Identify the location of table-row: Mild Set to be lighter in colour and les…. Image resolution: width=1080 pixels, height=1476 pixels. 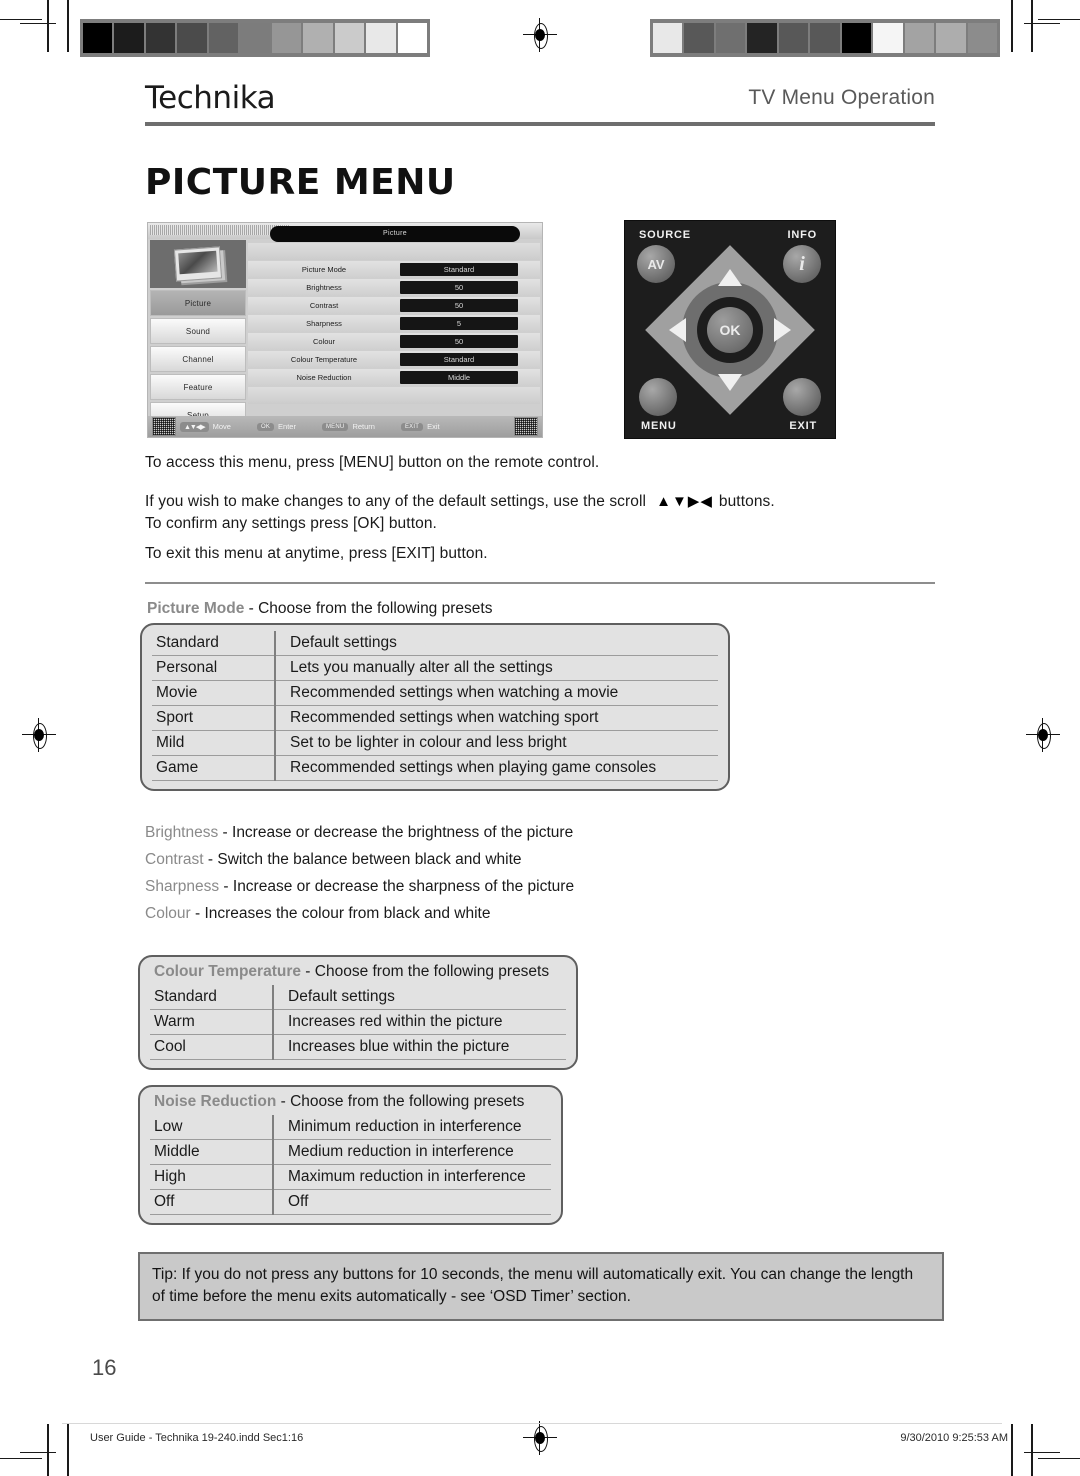
(435, 743).